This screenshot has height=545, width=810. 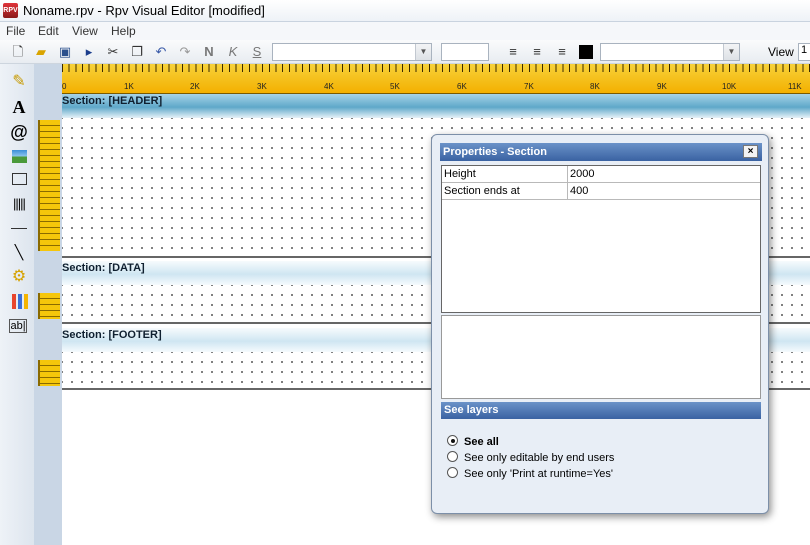 What do you see at coordinates (129, 86) in the screenshot?
I see `ruler-label: 1K` at bounding box center [129, 86].